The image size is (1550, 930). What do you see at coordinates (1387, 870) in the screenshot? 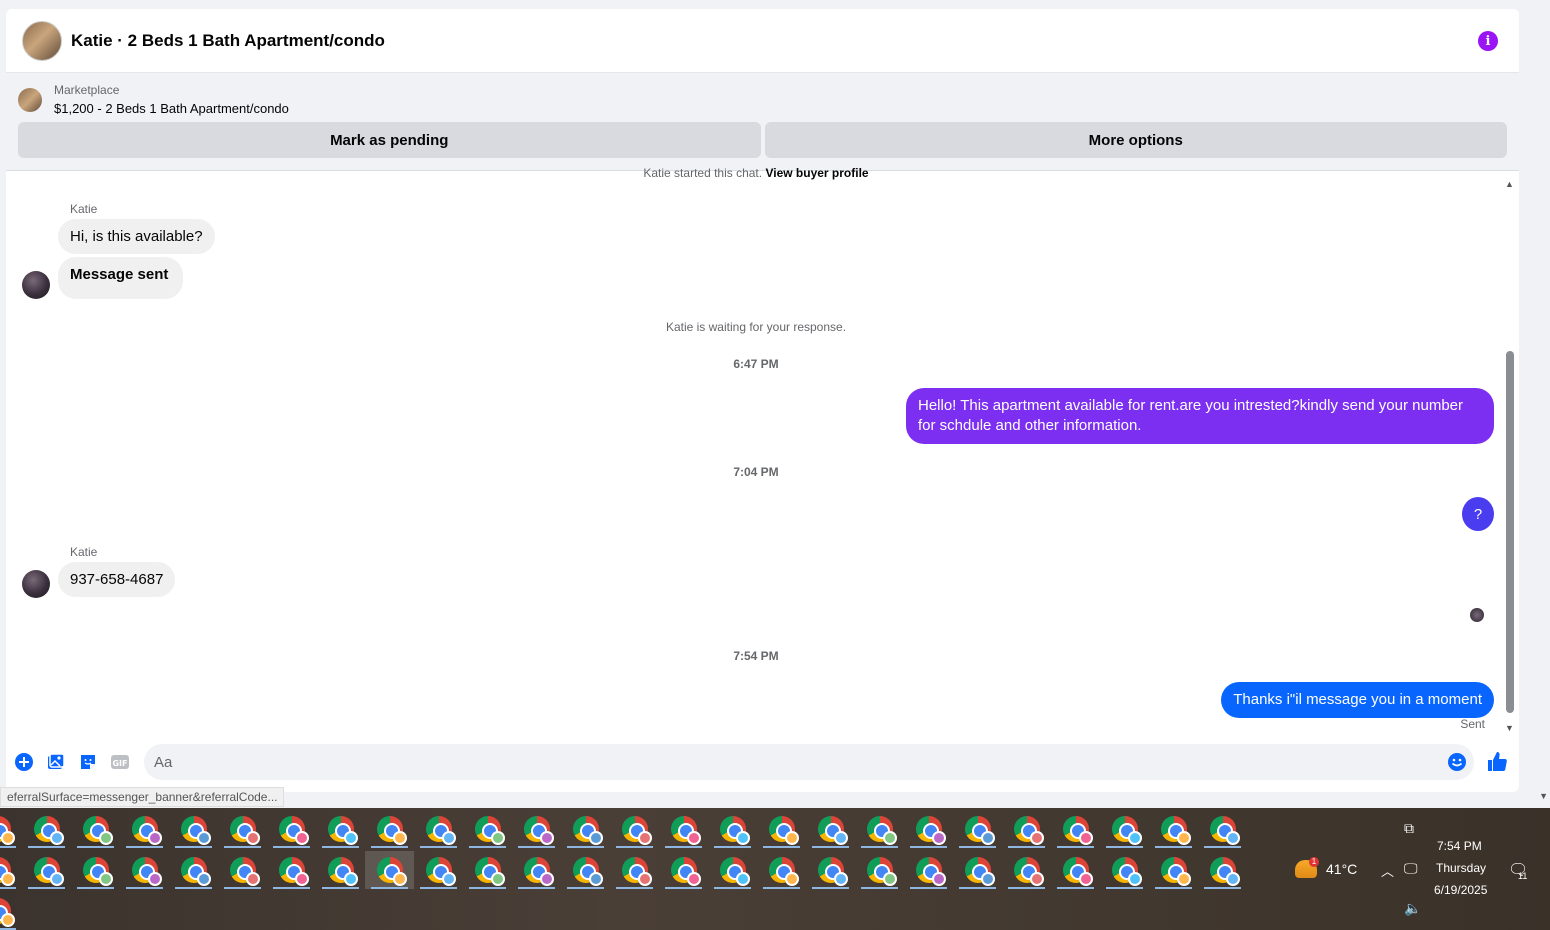
I see `chevron-up-icon: ︿` at bounding box center [1387, 870].